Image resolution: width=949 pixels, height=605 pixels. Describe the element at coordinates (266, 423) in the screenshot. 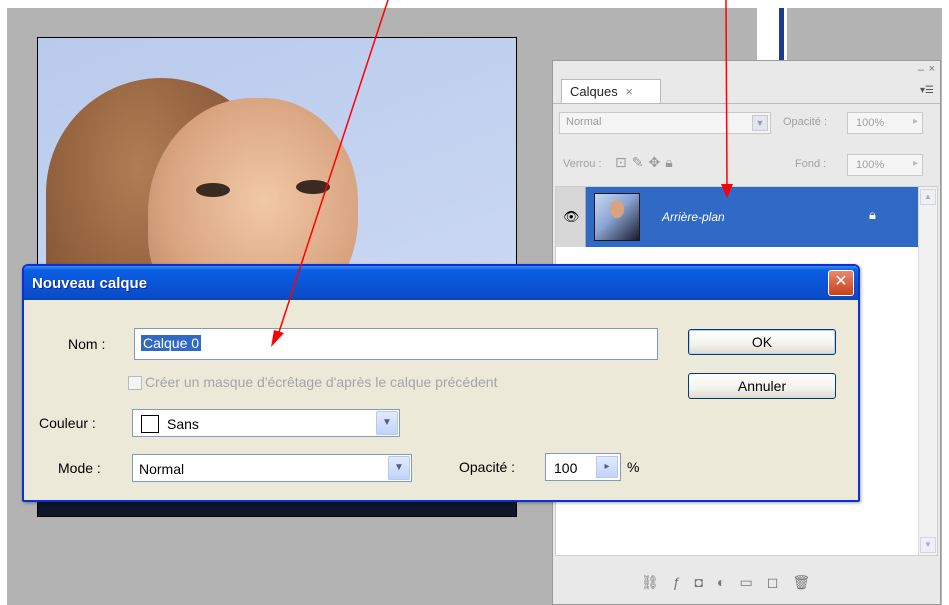

I see `color-select: Sans ▼` at that location.